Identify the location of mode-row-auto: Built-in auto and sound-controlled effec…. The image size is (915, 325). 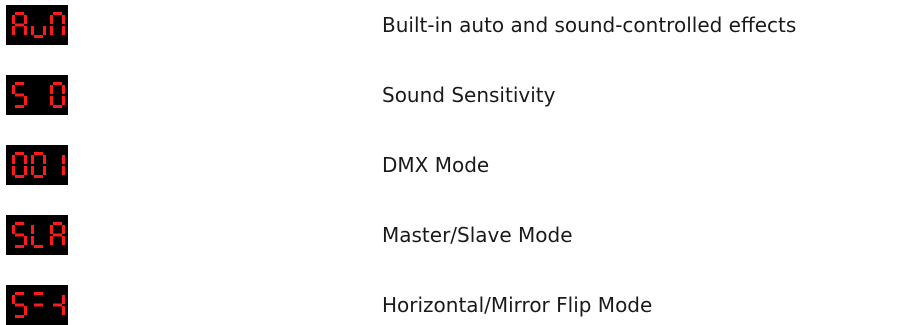
(457, 25).